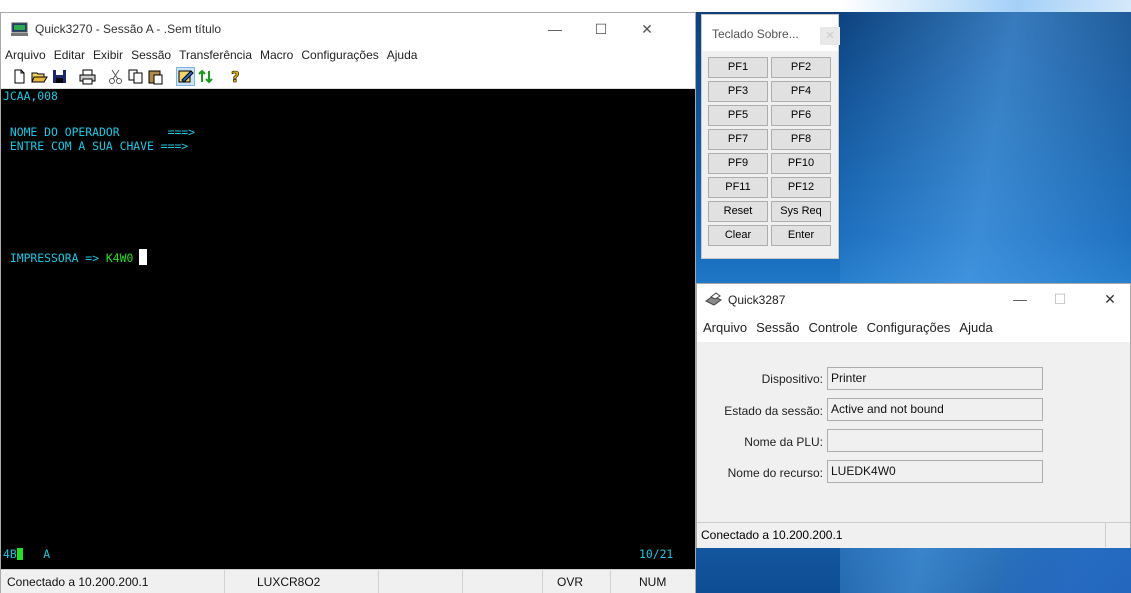 The height and width of the screenshot is (593, 1131). Describe the element at coordinates (151, 54) in the screenshot. I see `menu-sessao: Sessão` at that location.